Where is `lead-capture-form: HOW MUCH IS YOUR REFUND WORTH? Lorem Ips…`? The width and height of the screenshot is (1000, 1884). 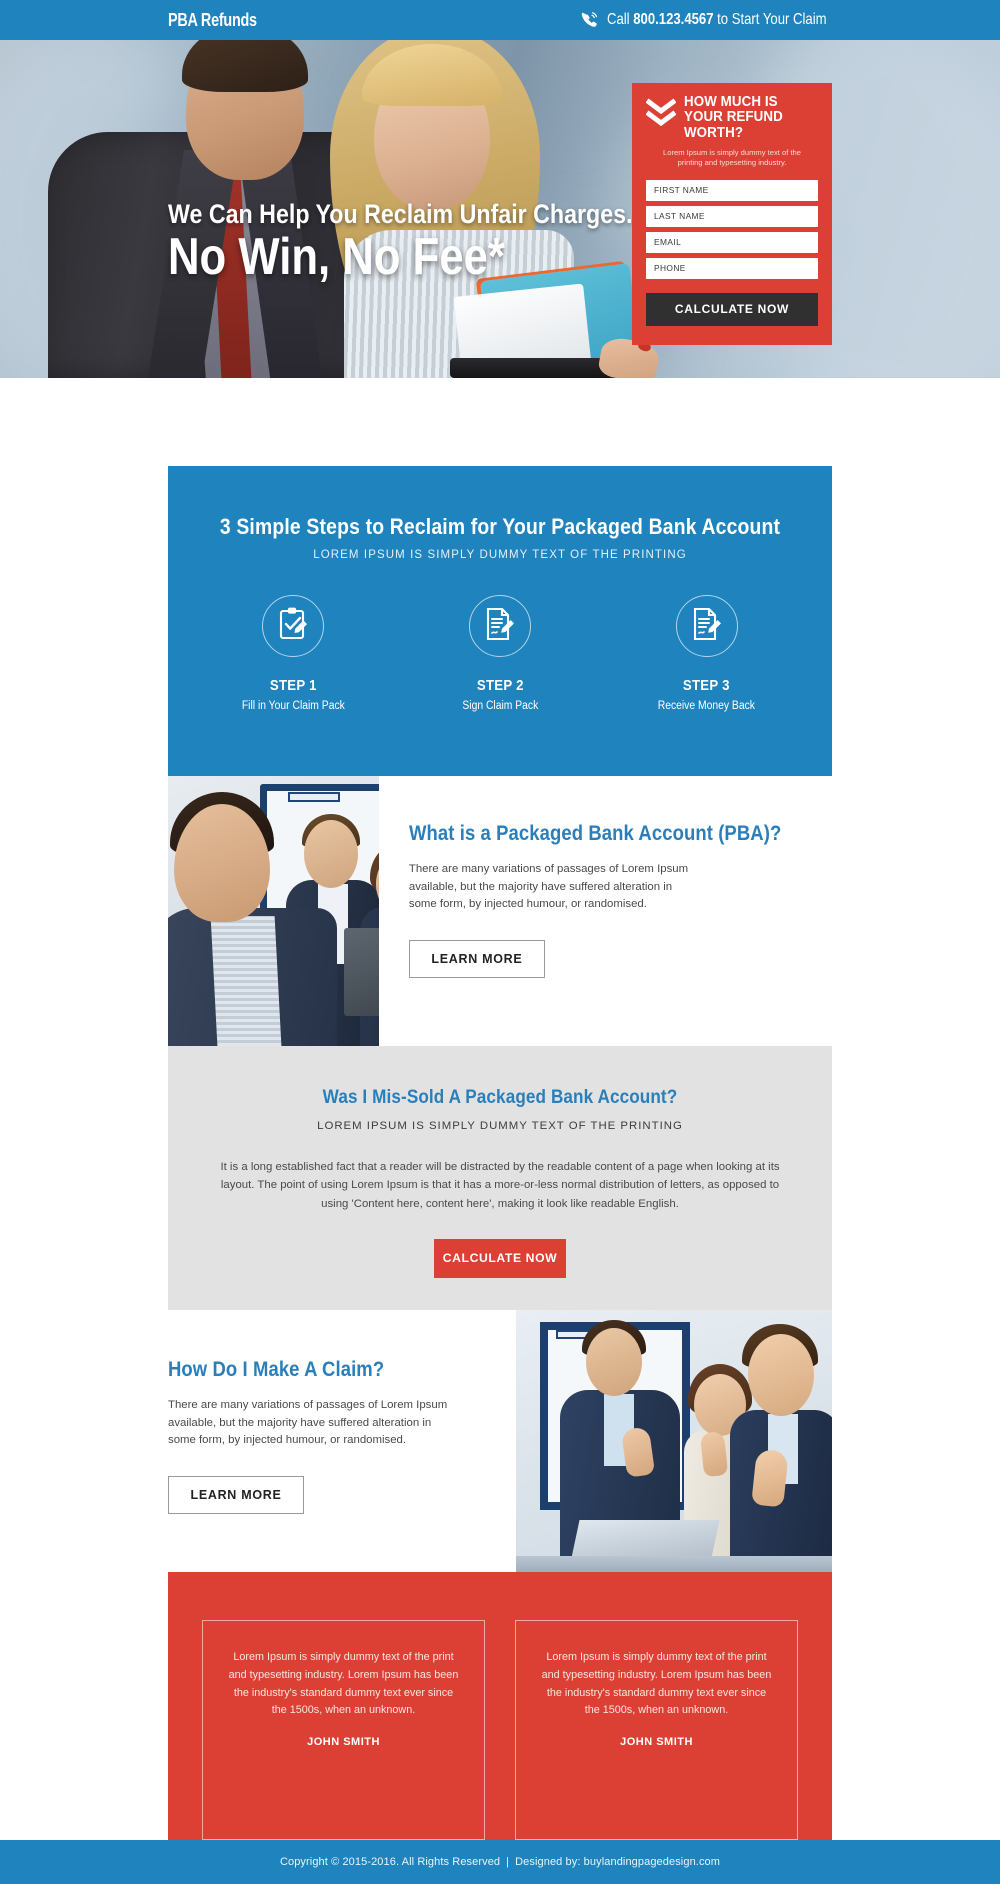
lead-capture-form: HOW MUCH IS YOUR REFUND WORTH? Lorem Ips… is located at coordinates (732, 214).